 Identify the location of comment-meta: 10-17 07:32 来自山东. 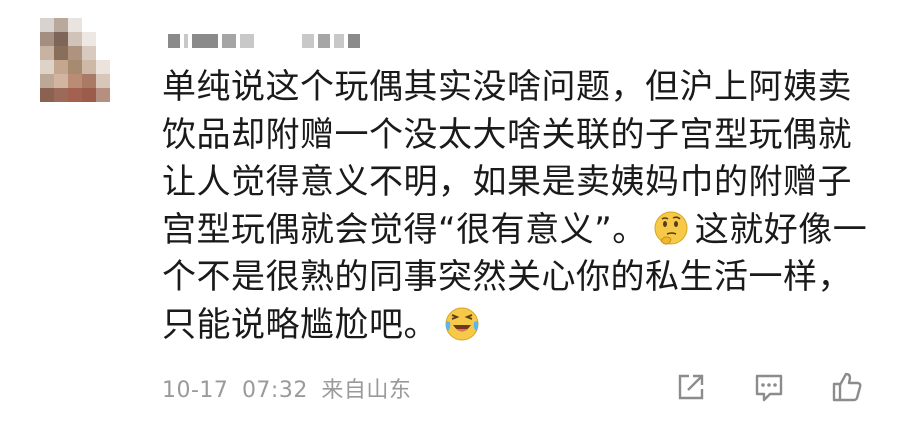
(289, 388).